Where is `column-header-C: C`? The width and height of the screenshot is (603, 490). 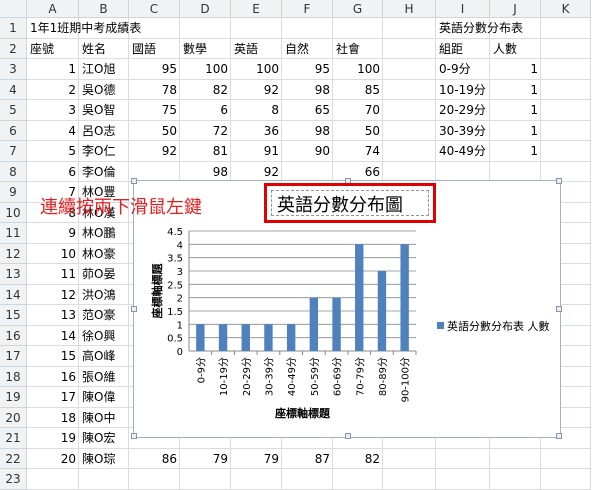 column-header-C: C is located at coordinates (154, 9).